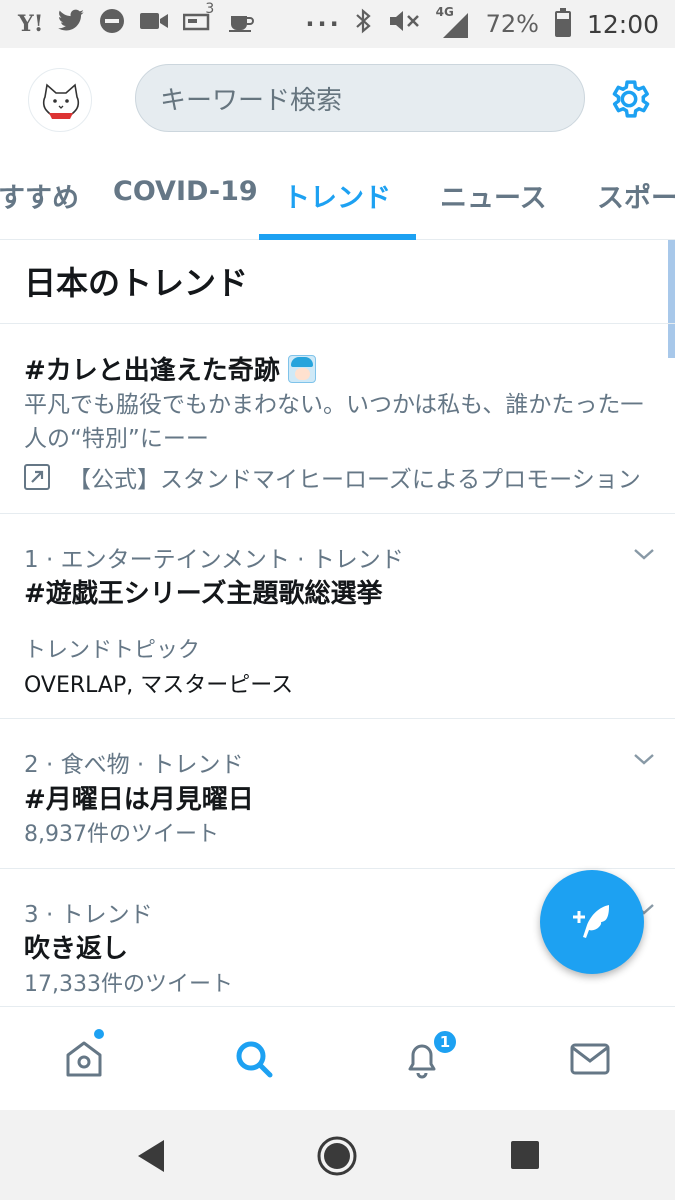  I want to click on video-camera-icon, so click(154, 24).